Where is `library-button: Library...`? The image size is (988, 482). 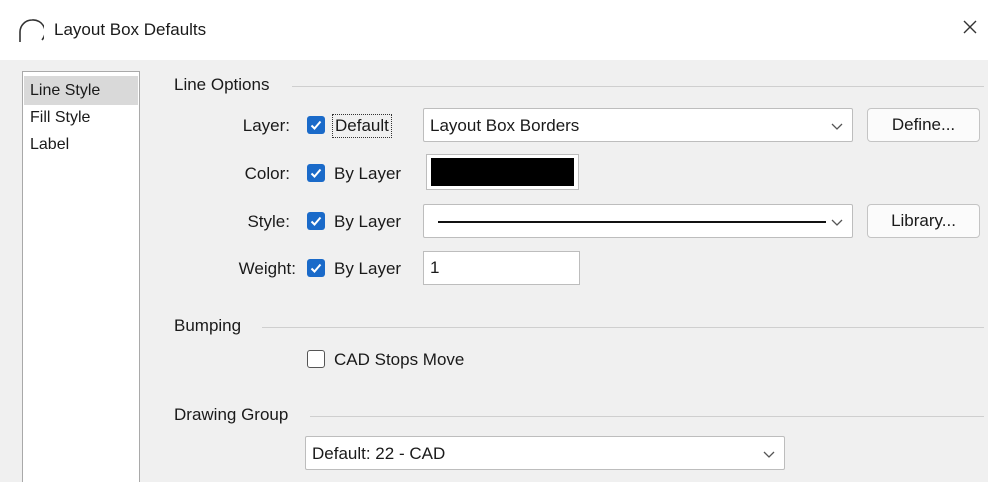 library-button: Library... is located at coordinates (923, 221).